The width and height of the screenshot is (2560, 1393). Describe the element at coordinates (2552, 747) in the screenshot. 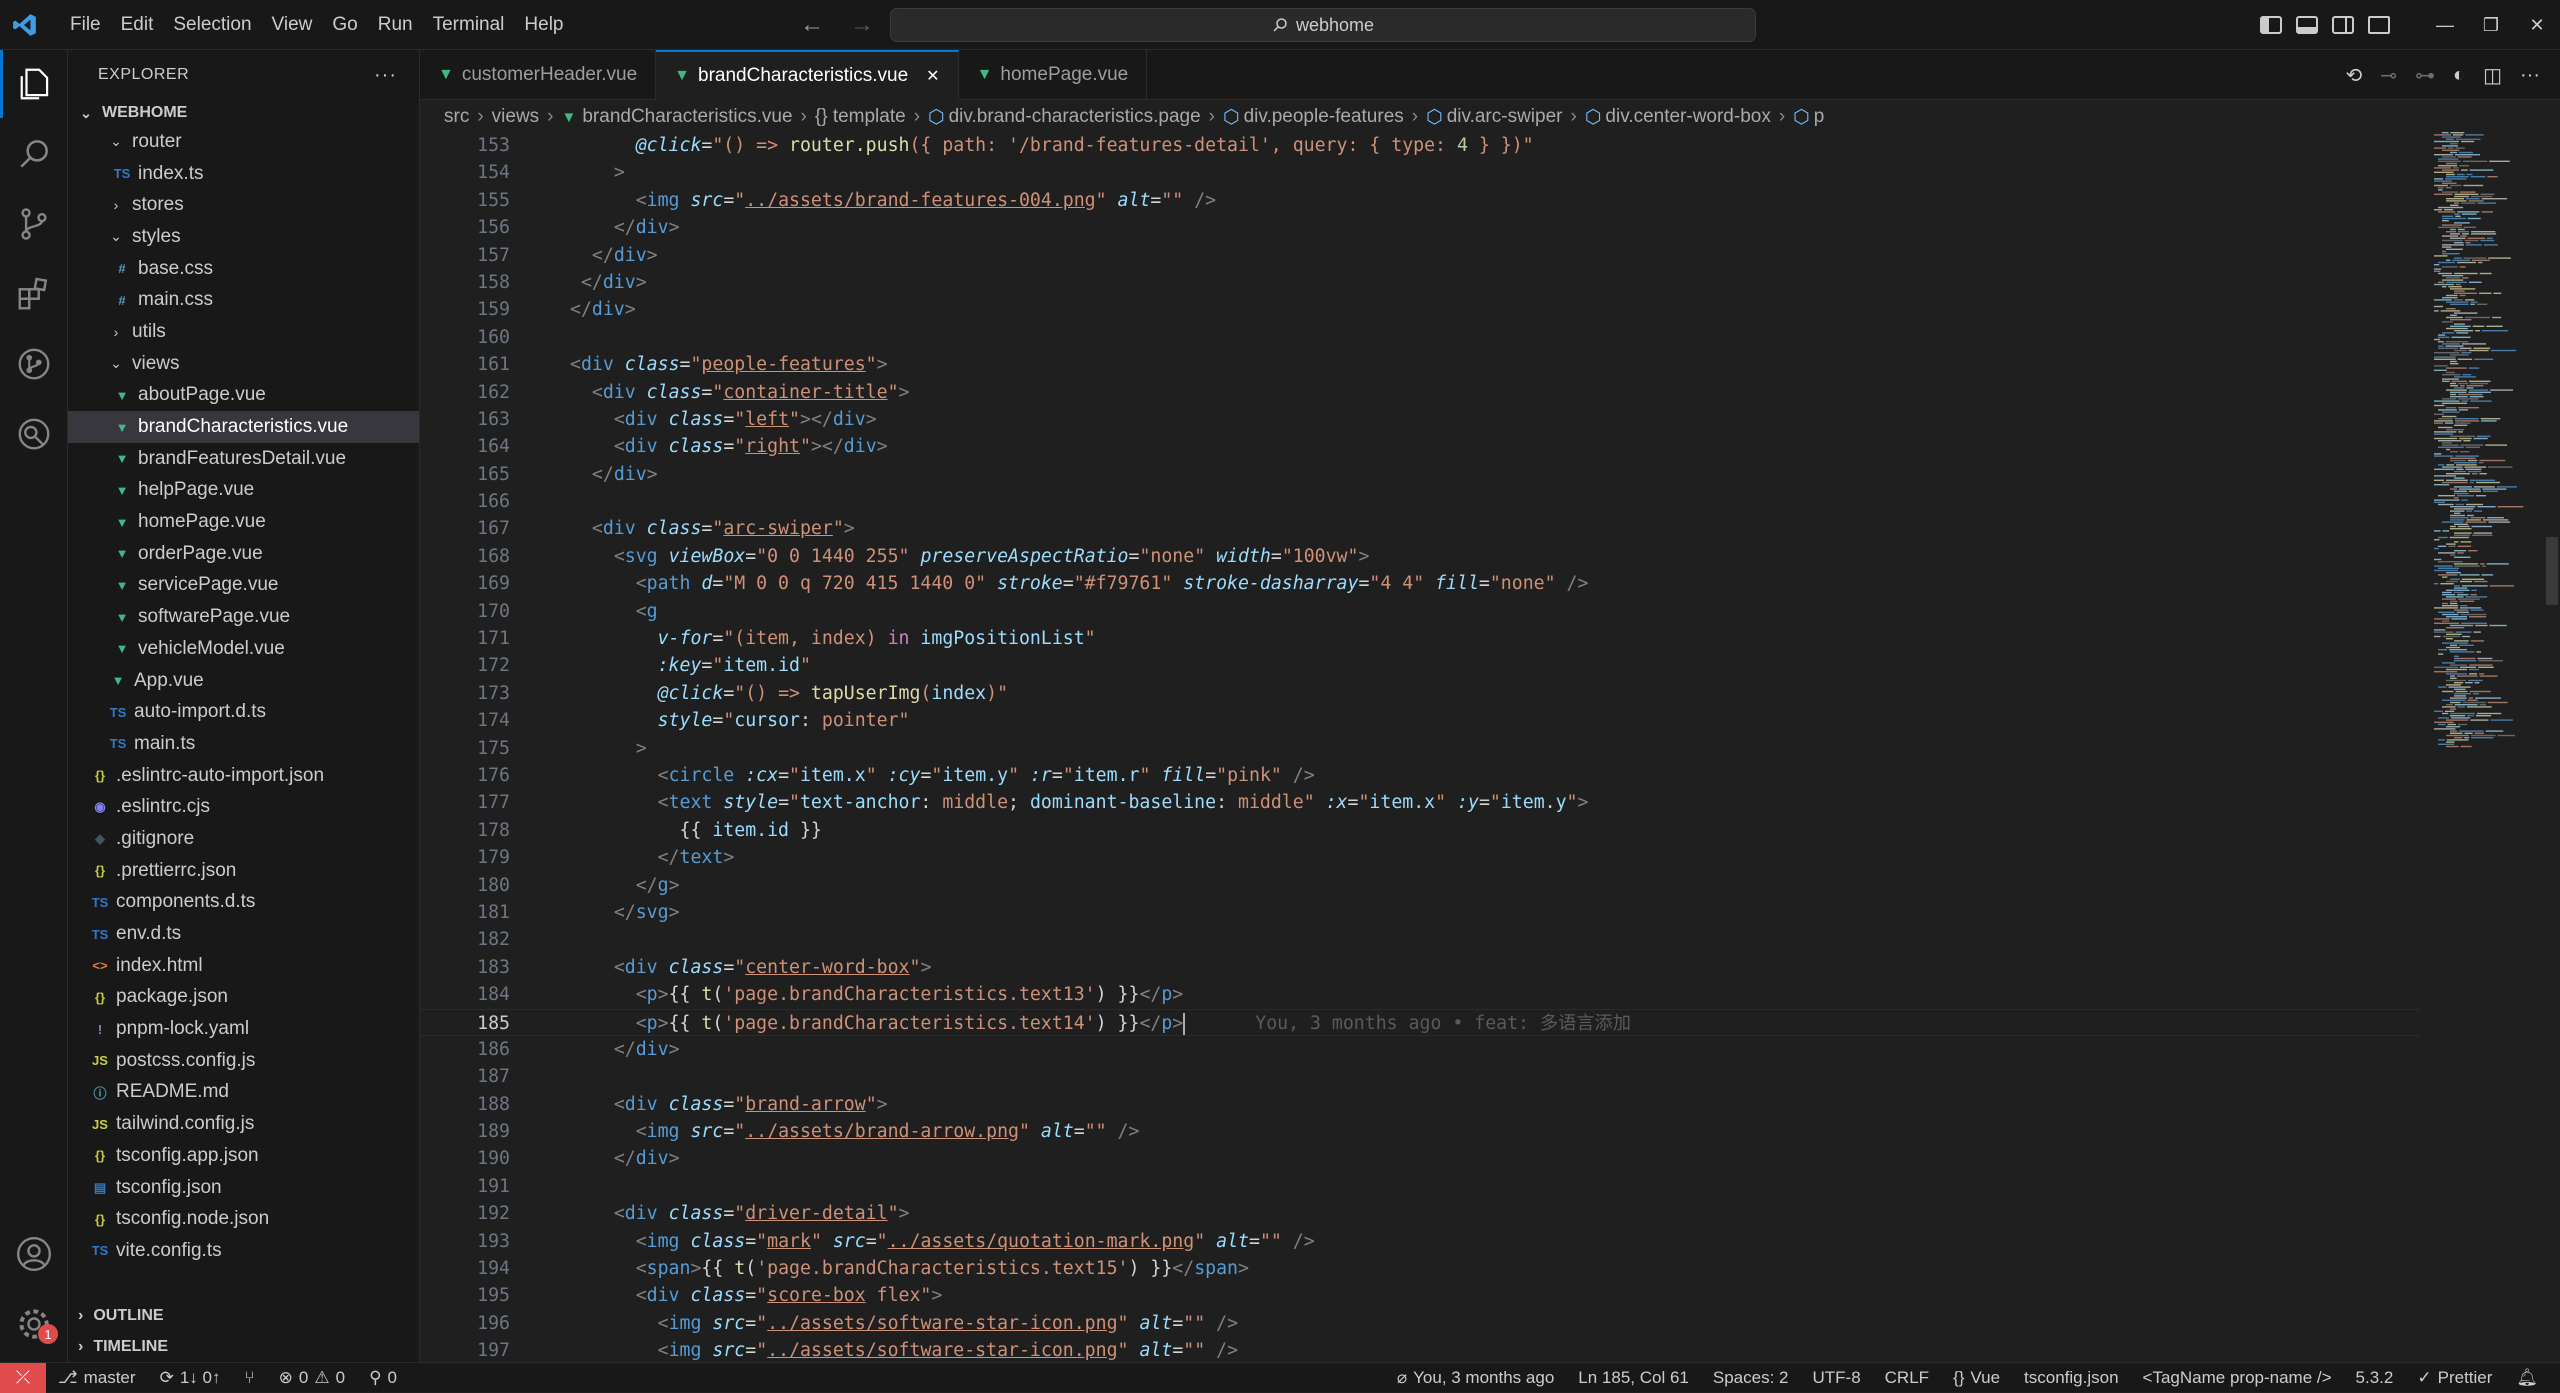

I see `editor-scrollbar` at that location.